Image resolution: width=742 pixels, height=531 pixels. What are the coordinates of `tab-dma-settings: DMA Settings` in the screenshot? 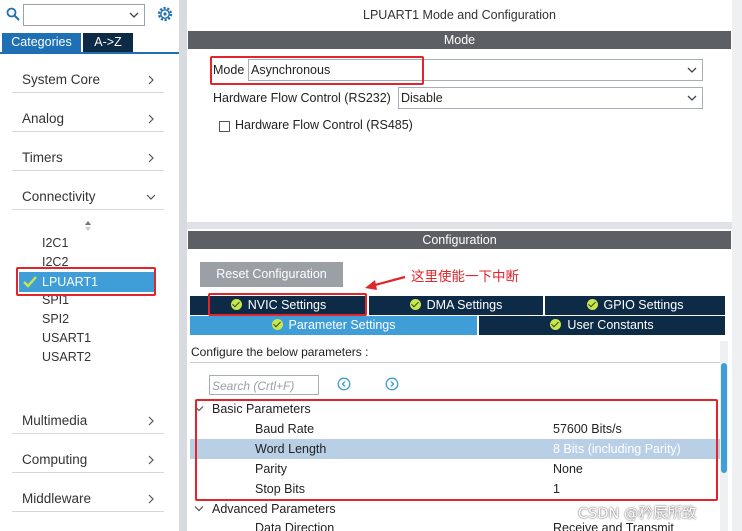 It's located at (456, 305).